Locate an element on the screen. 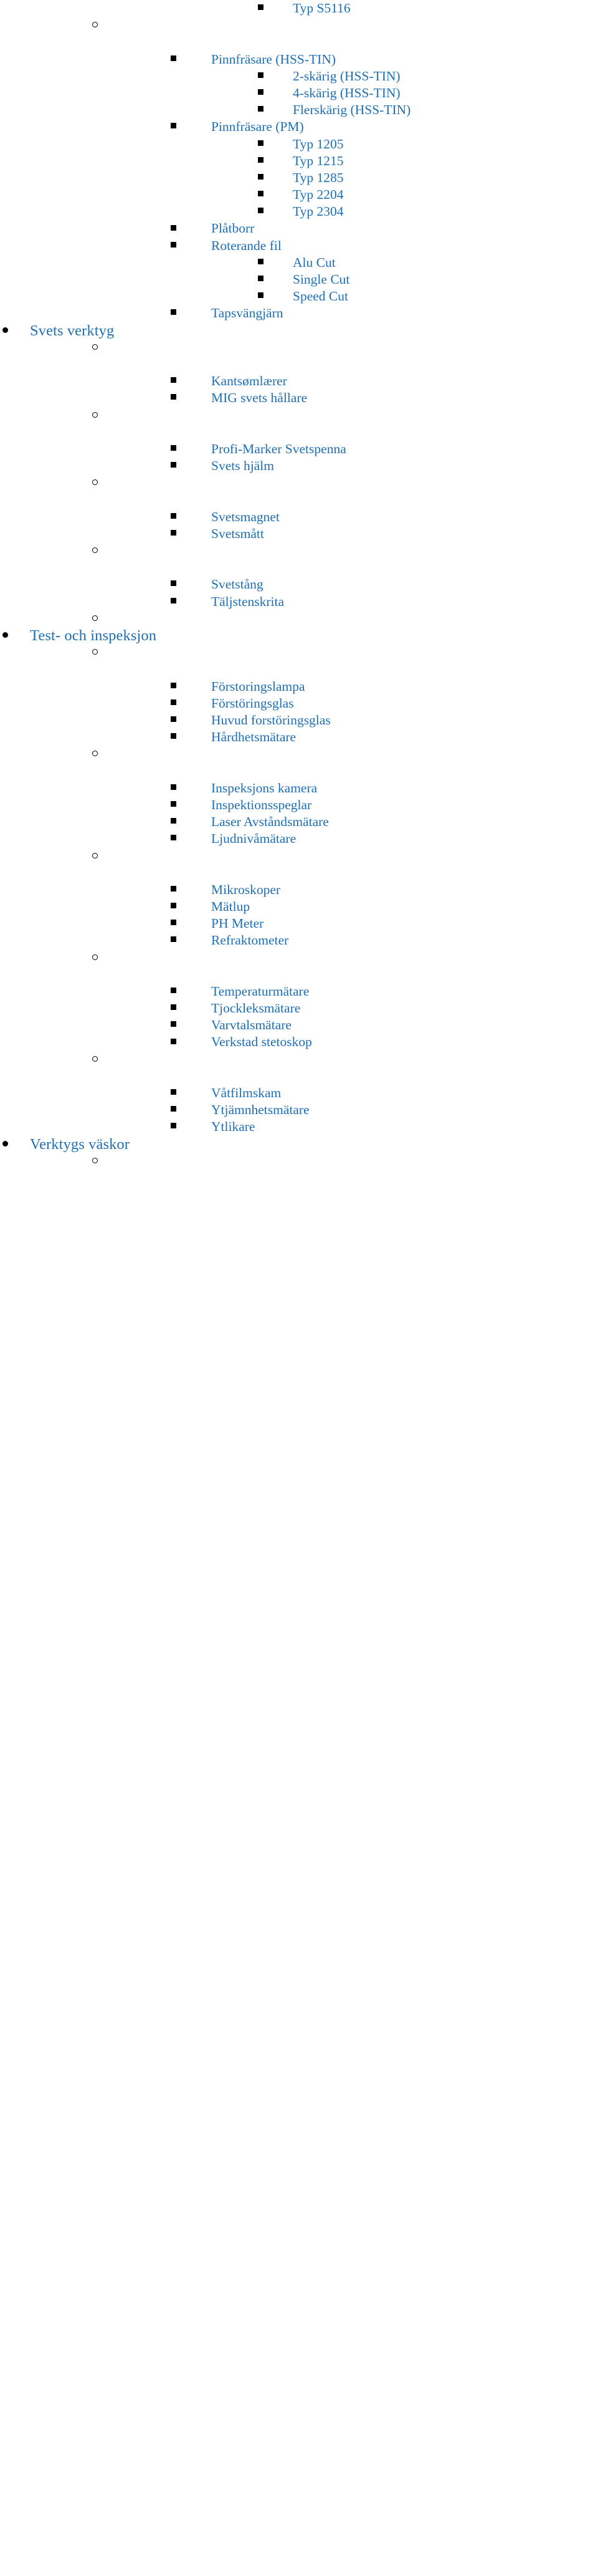 Image resolution: width=598 pixels, height=2576 pixels. outline-item-label: Våtfilmskam is located at coordinates (246, 1092).